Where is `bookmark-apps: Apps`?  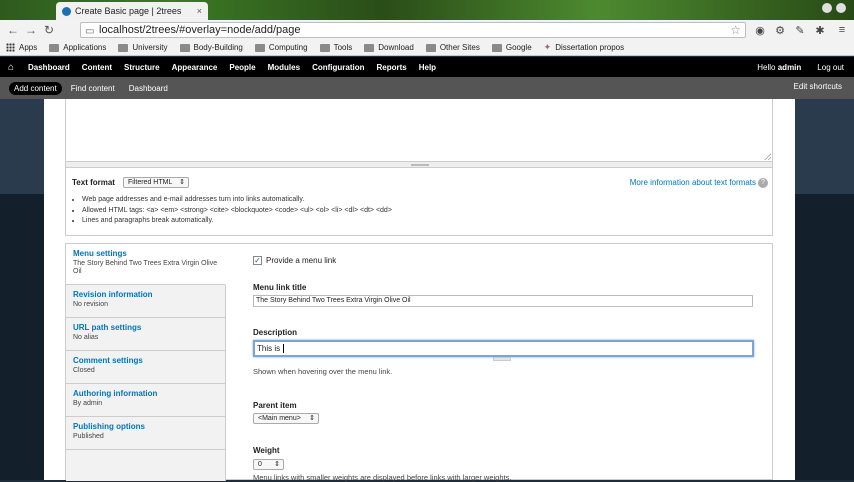
bookmark-apps: Apps is located at coordinates (21, 48).